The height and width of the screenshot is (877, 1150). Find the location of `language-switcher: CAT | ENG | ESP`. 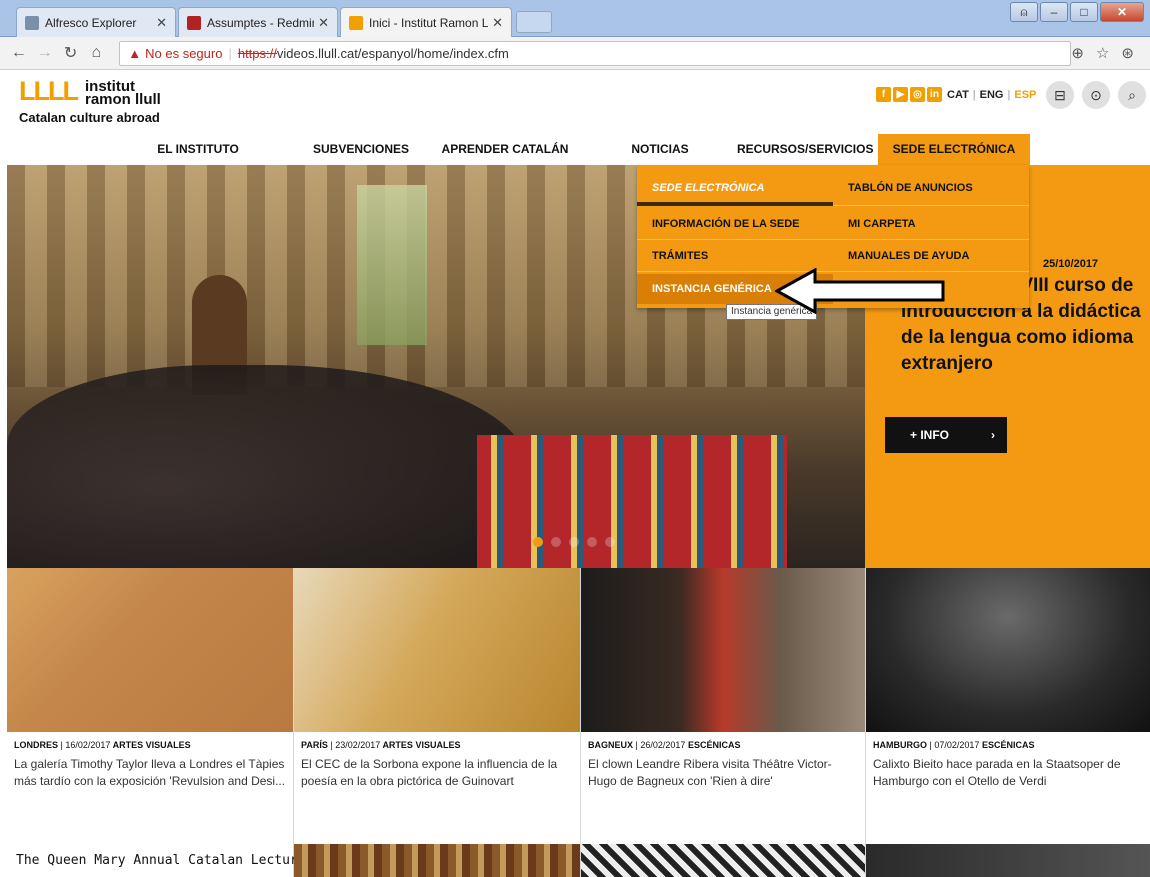

language-switcher: CAT | ENG | ESP is located at coordinates (991, 95).